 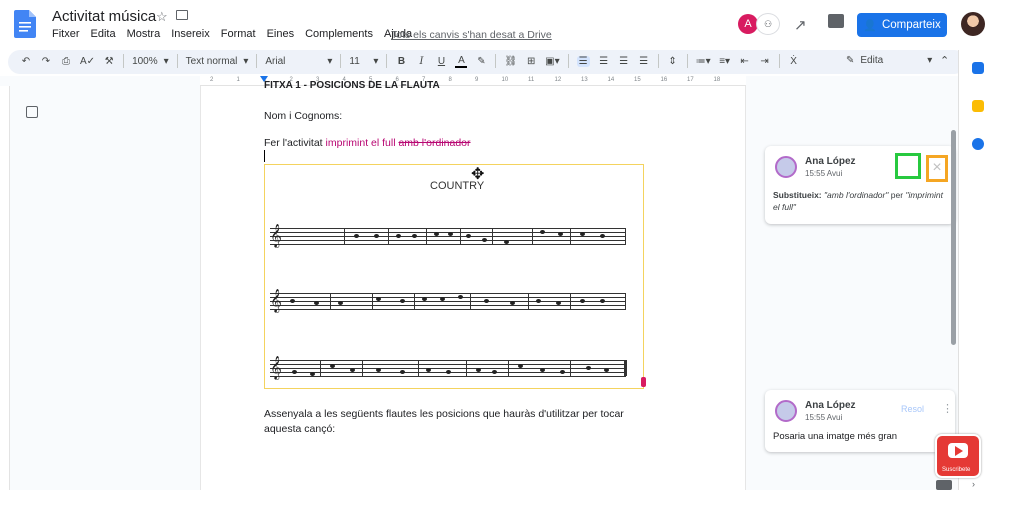 I want to click on align-justify-icon: ☰, so click(x=644, y=61).